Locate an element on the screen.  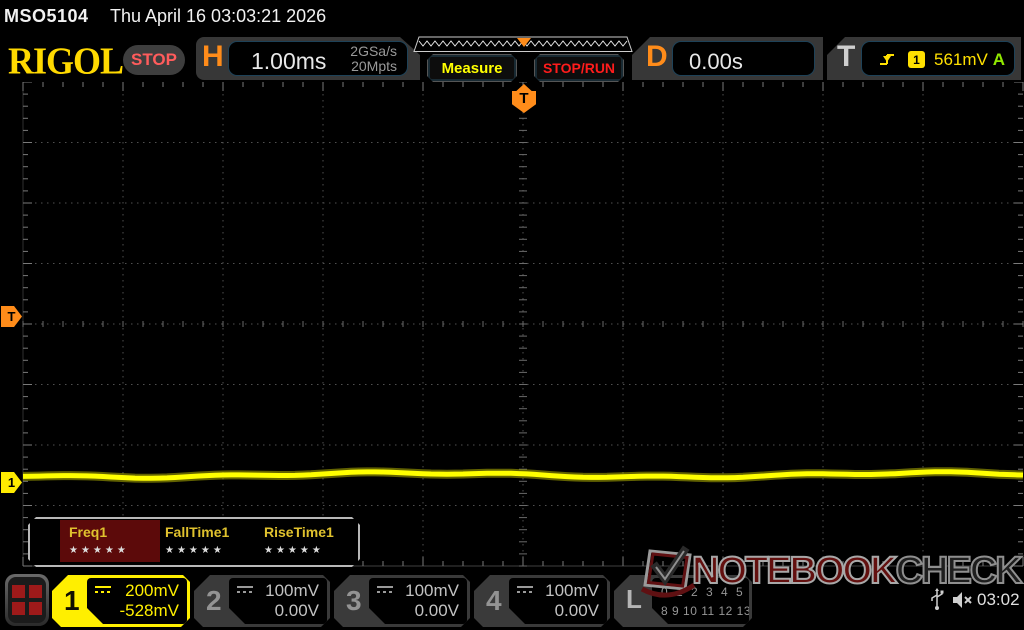
trigger-mode: A is located at coordinates (998, 59).